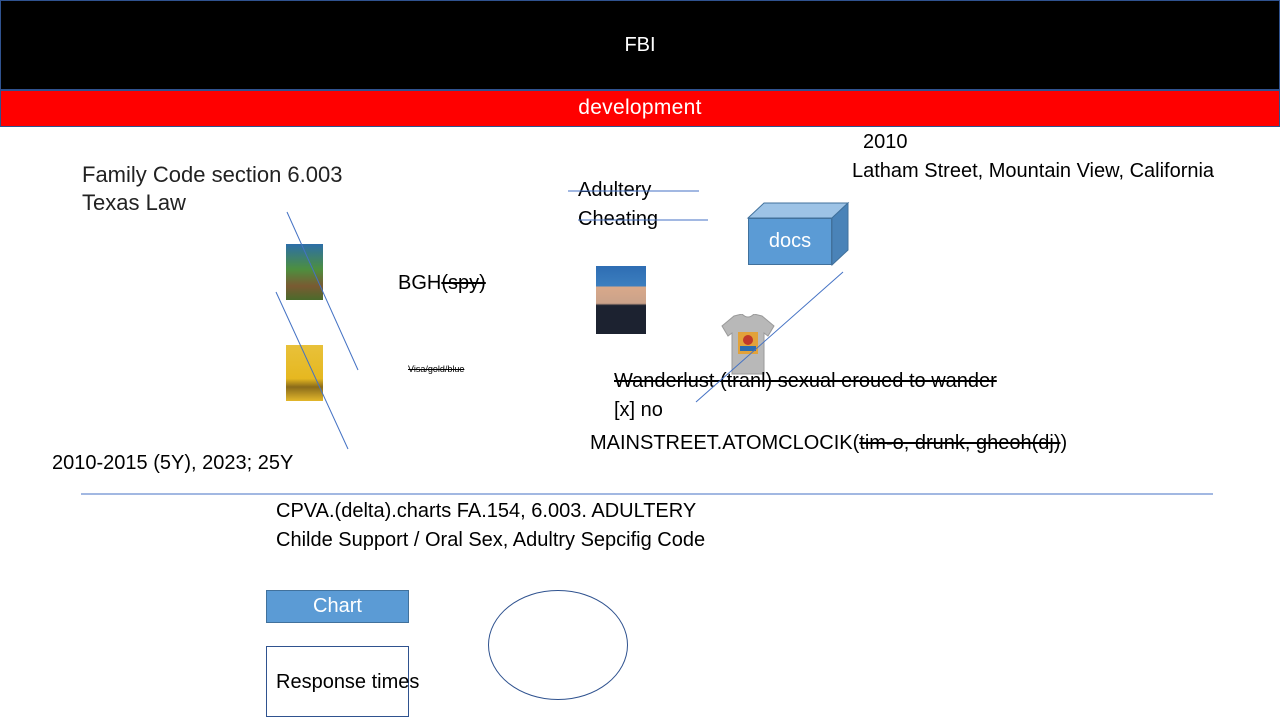 This screenshot has height=720, width=1280. I want to click on oval-shape, so click(558, 645).